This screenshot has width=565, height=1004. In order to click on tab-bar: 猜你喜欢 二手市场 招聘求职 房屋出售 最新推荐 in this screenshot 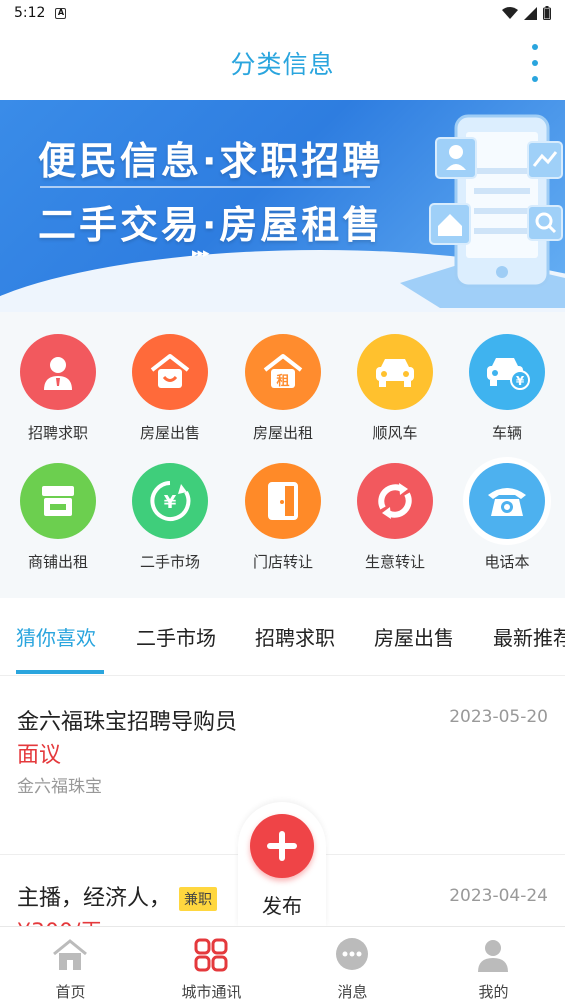, I will do `click(282, 637)`.